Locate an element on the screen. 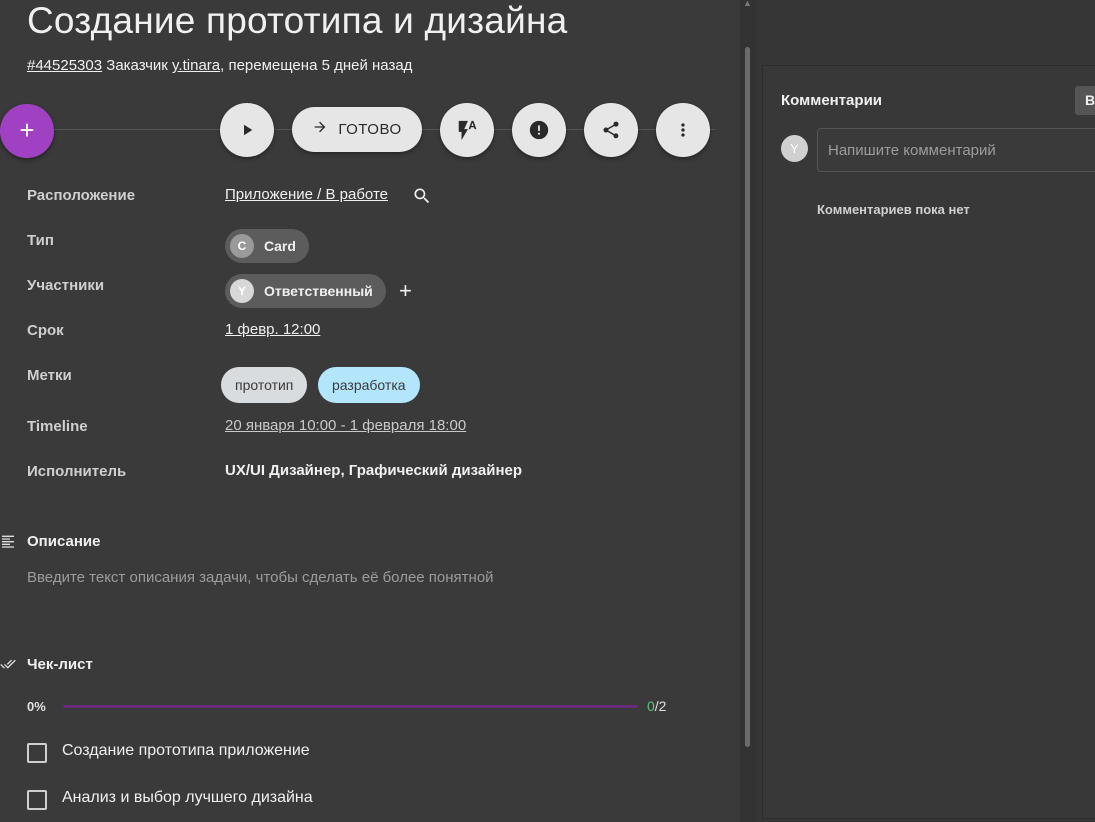 This screenshot has width=1095, height=822. type-label: Тип is located at coordinates (40, 240).